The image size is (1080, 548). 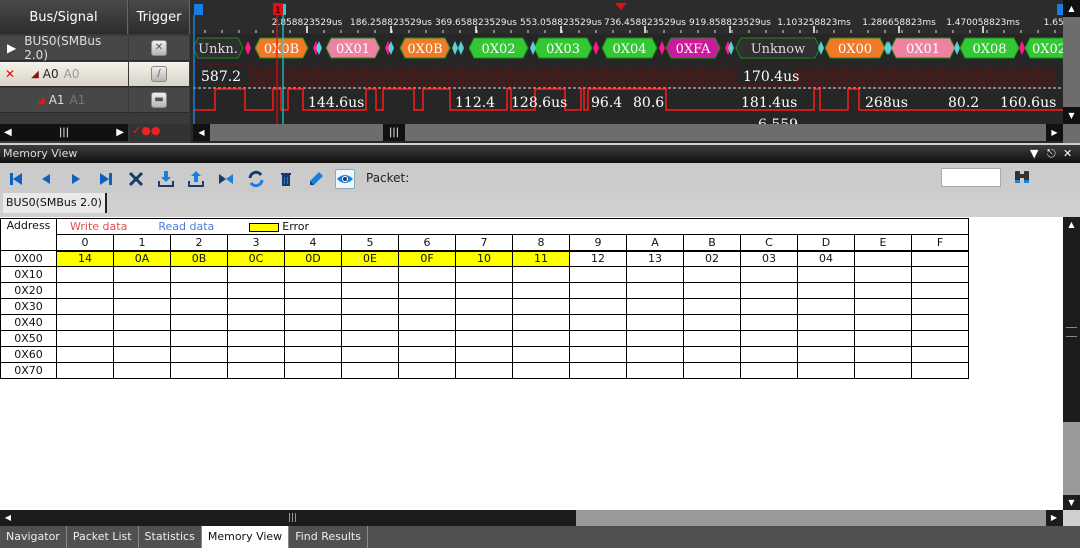 I want to click on view-icon, so click(x=345, y=179).